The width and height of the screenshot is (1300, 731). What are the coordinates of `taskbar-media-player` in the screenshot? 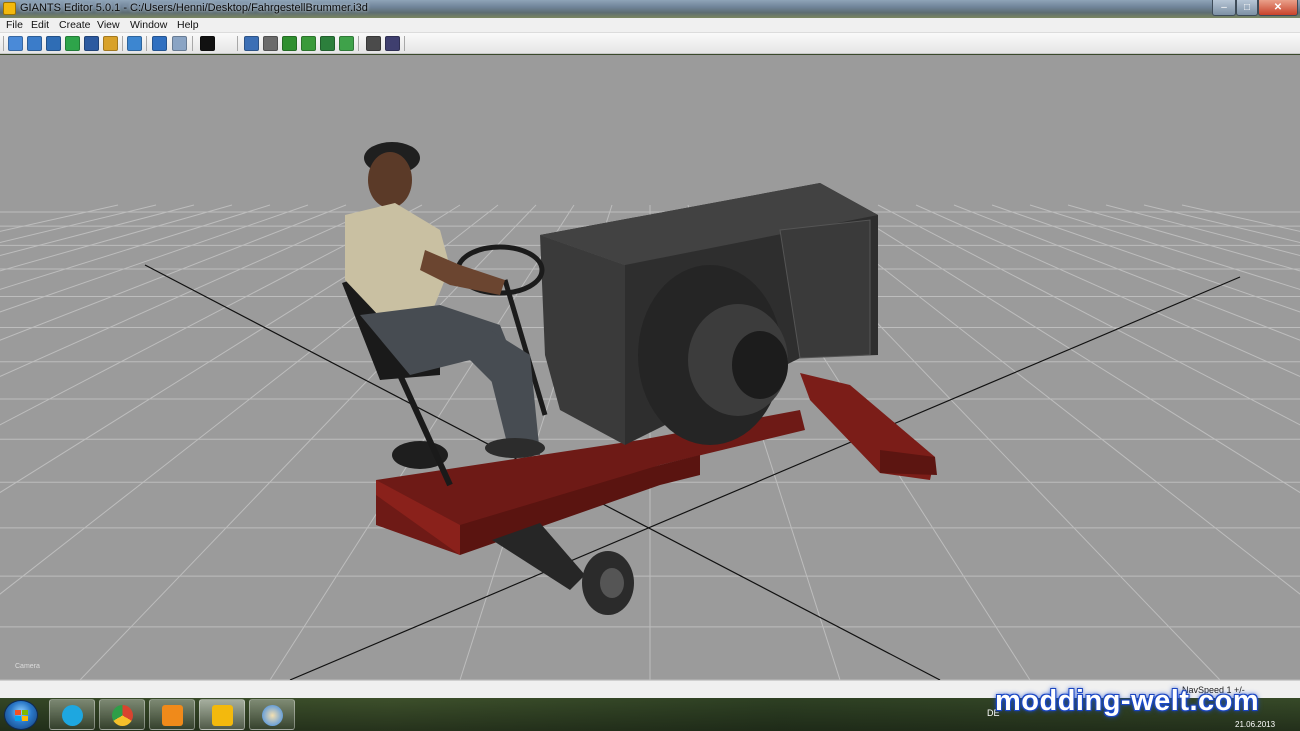 It's located at (172, 714).